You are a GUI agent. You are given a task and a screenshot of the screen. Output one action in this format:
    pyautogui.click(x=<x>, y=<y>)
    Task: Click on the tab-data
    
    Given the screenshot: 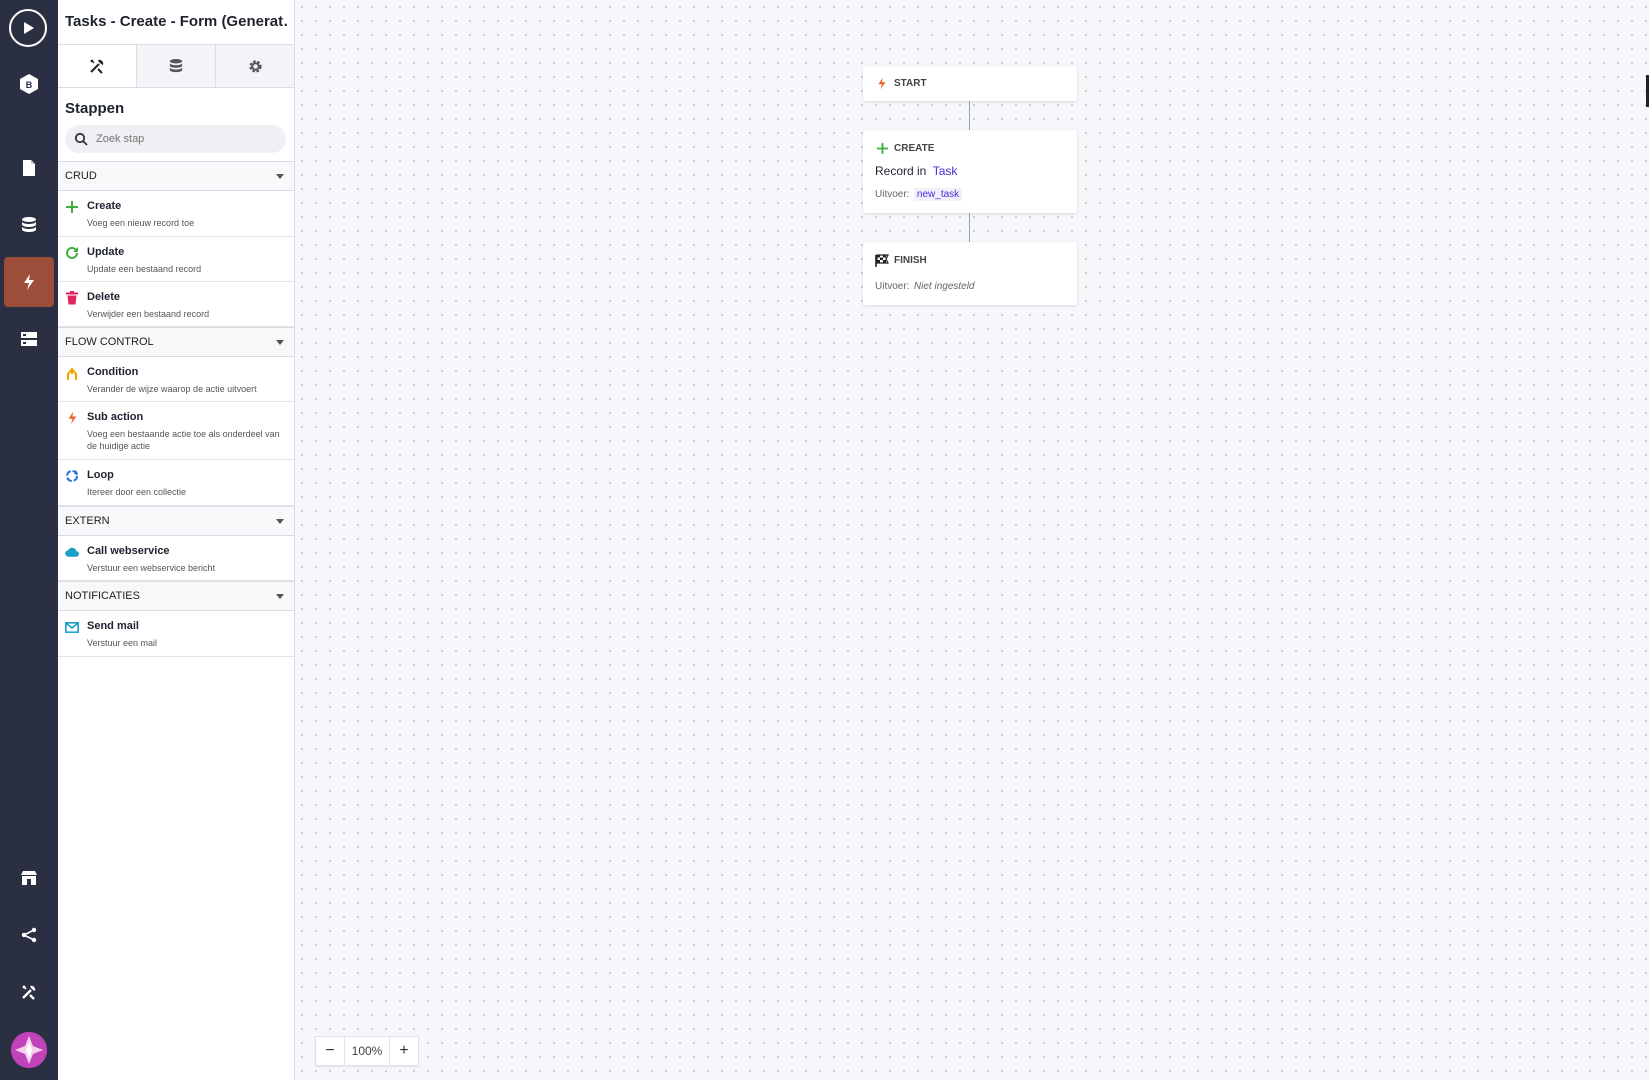 What is the action you would take?
    pyautogui.click(x=175, y=66)
    